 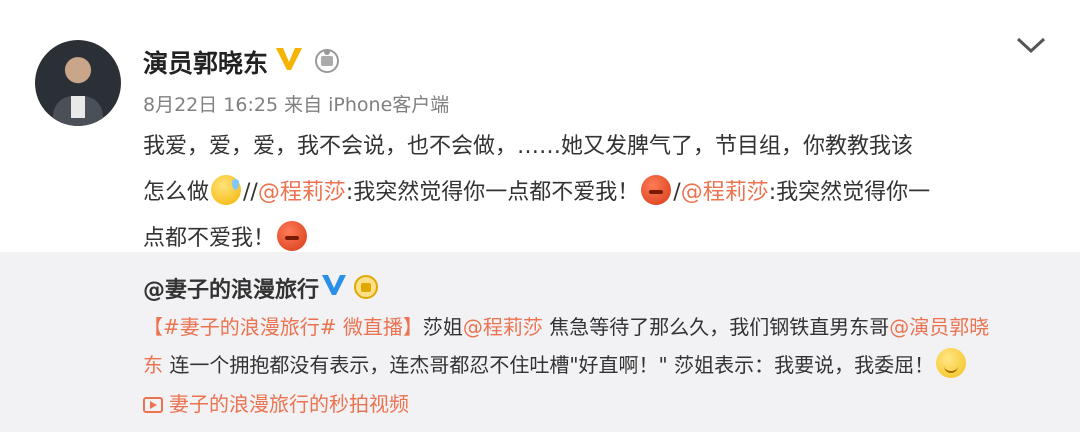 What do you see at coordinates (716, 327) in the screenshot?
I see `repost-text-span: 焦急等待了那么久，我们钢铁直男东哥` at bounding box center [716, 327].